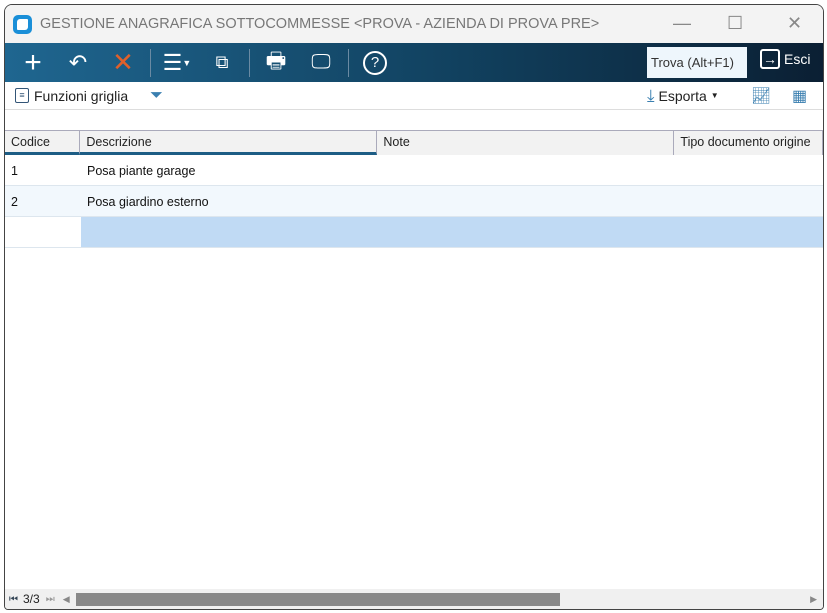 The width and height of the screenshot is (827, 613). Describe the element at coordinates (231, 201) in the screenshot. I see `cell-descrizione: Posa giardino esterno` at that location.